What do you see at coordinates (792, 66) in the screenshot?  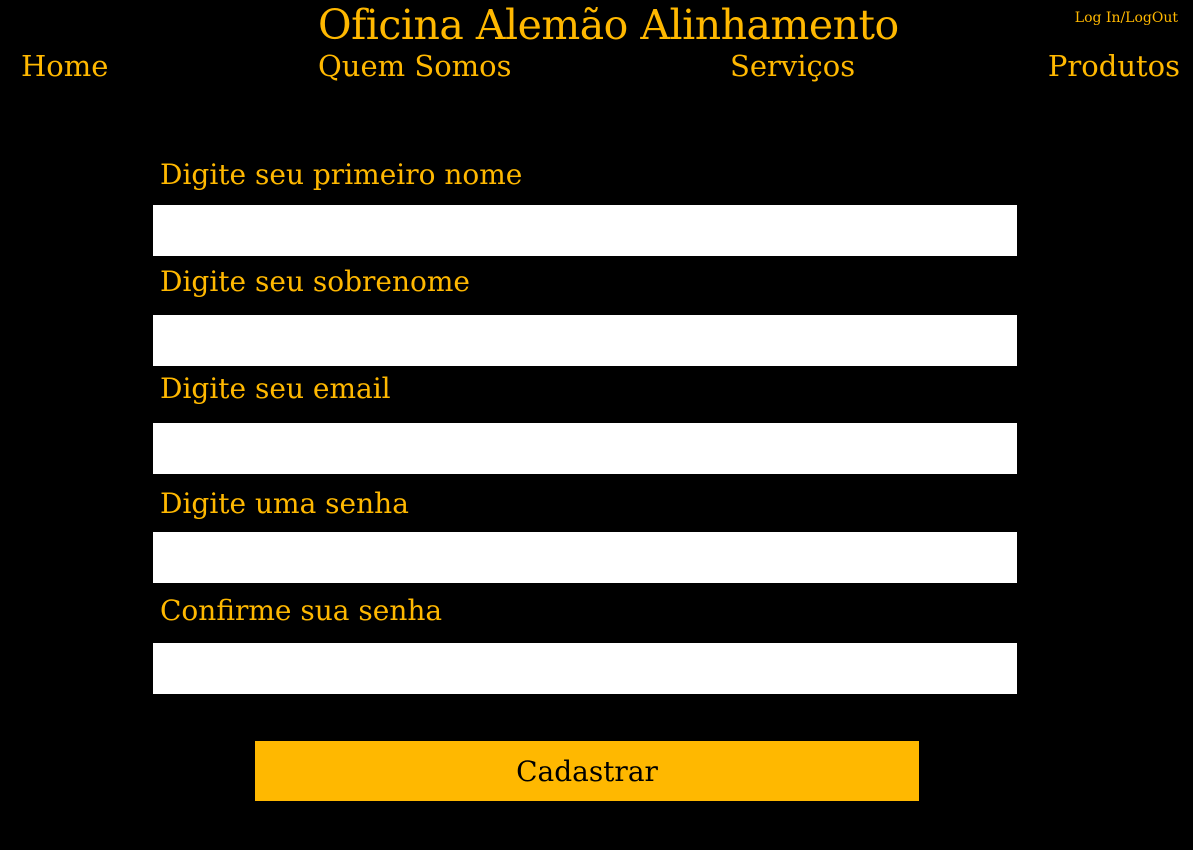 I see `nav-item-servicos: Serviços` at bounding box center [792, 66].